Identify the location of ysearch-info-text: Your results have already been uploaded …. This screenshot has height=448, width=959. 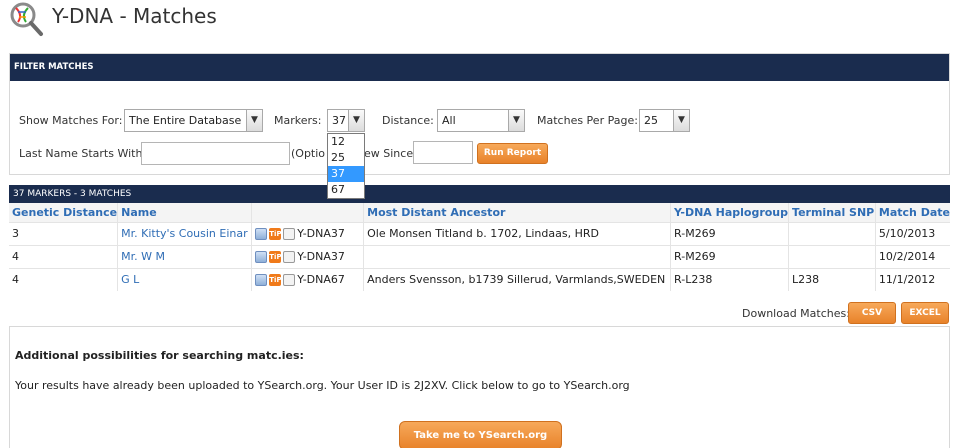
(322, 385).